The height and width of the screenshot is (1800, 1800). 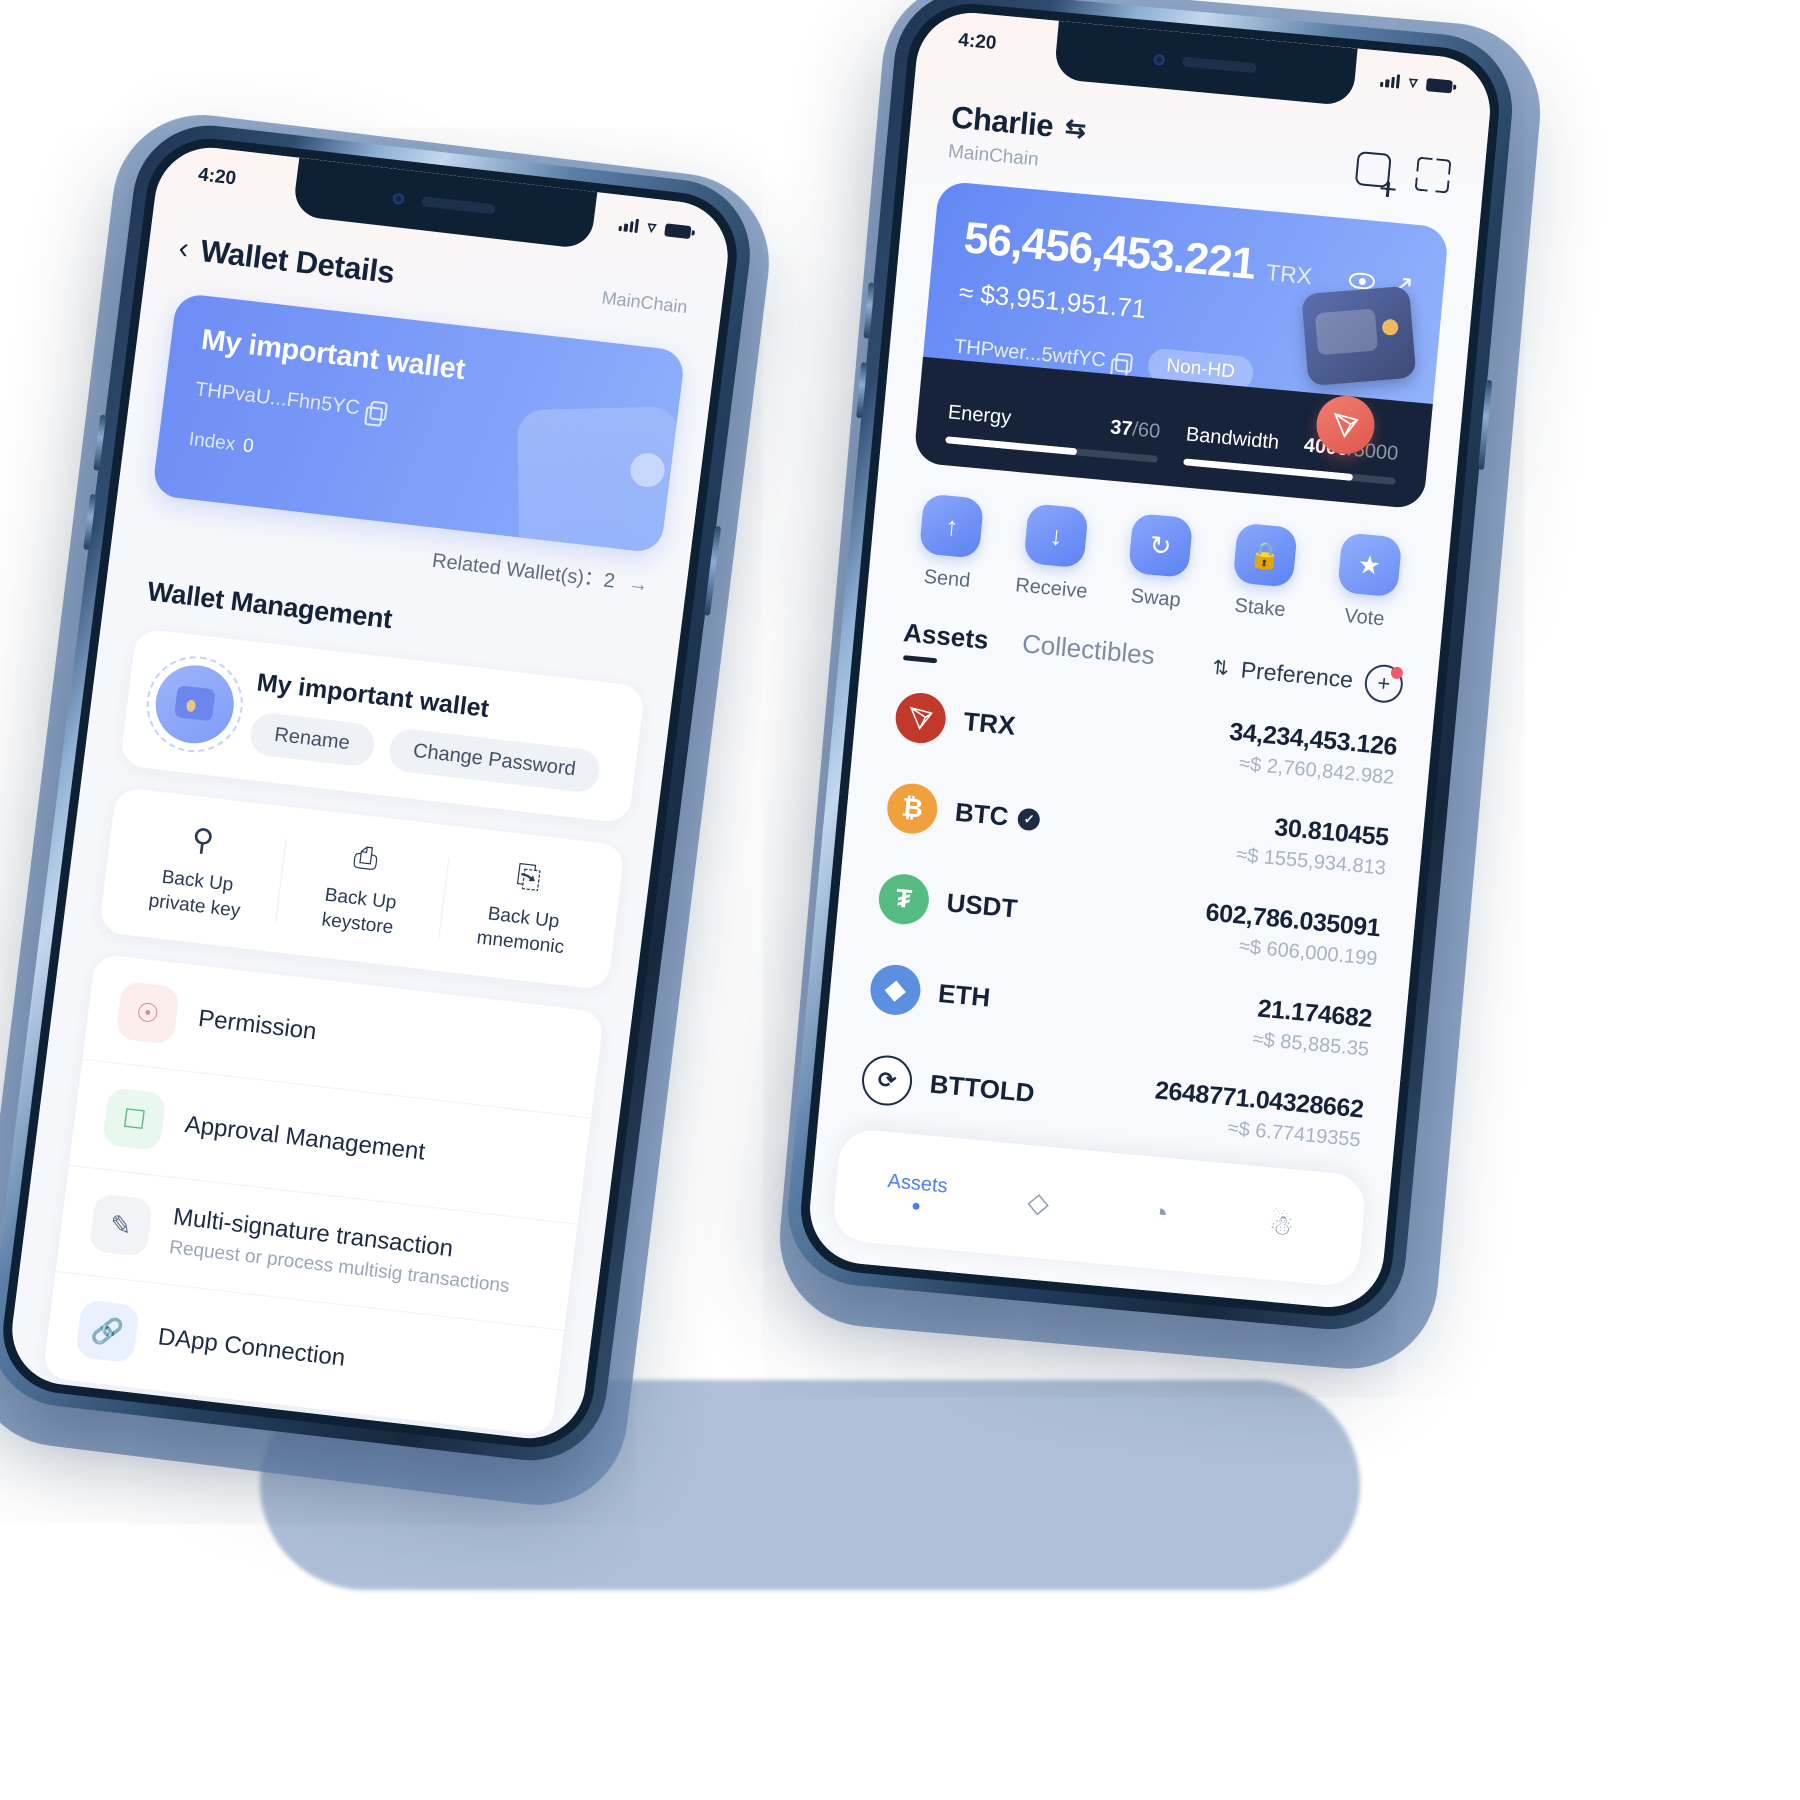 I want to click on sort-icon: ⇅, so click(x=1220, y=668).